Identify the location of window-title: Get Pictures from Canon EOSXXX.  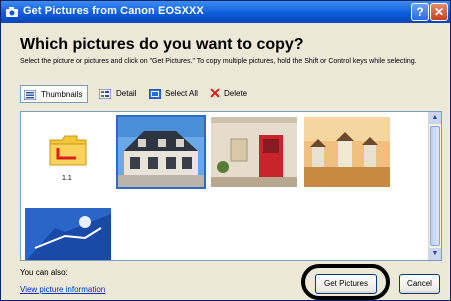
(113, 11).